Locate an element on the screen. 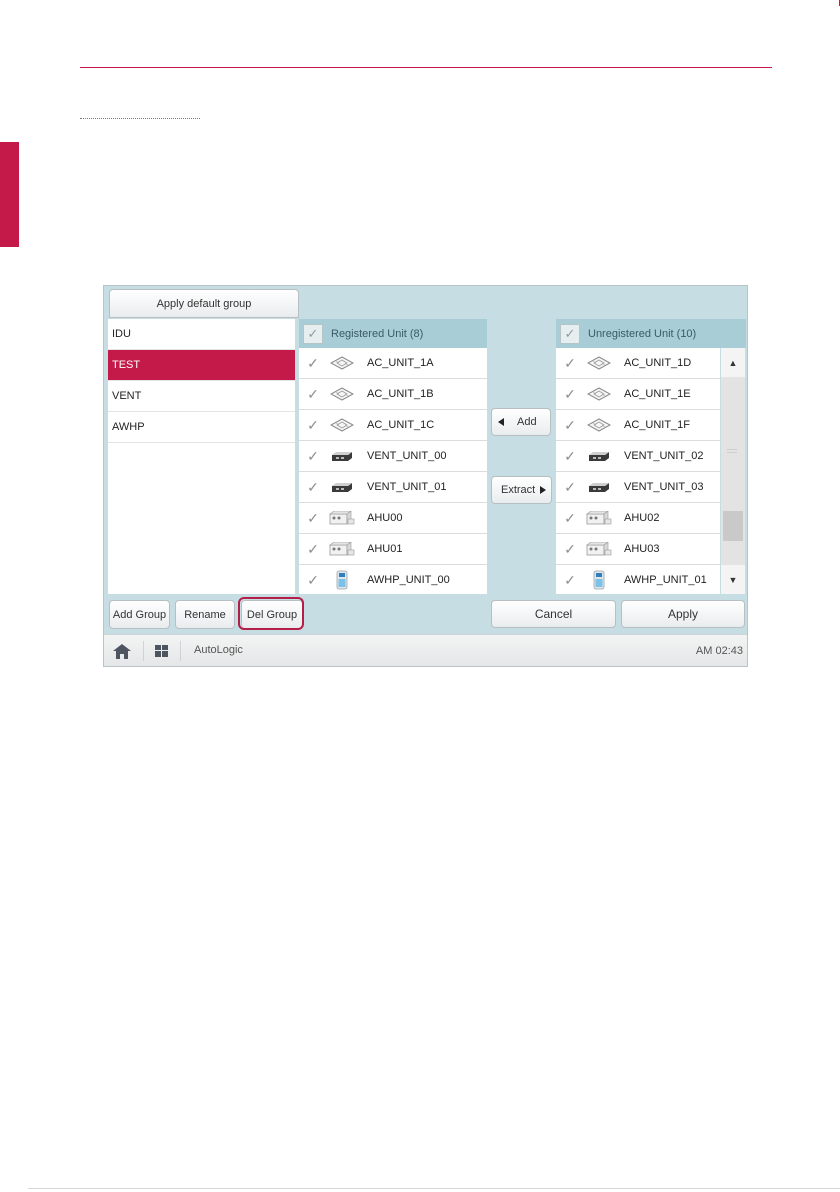  group-list: IDU TEST VENT AWHP is located at coordinates (201, 456).